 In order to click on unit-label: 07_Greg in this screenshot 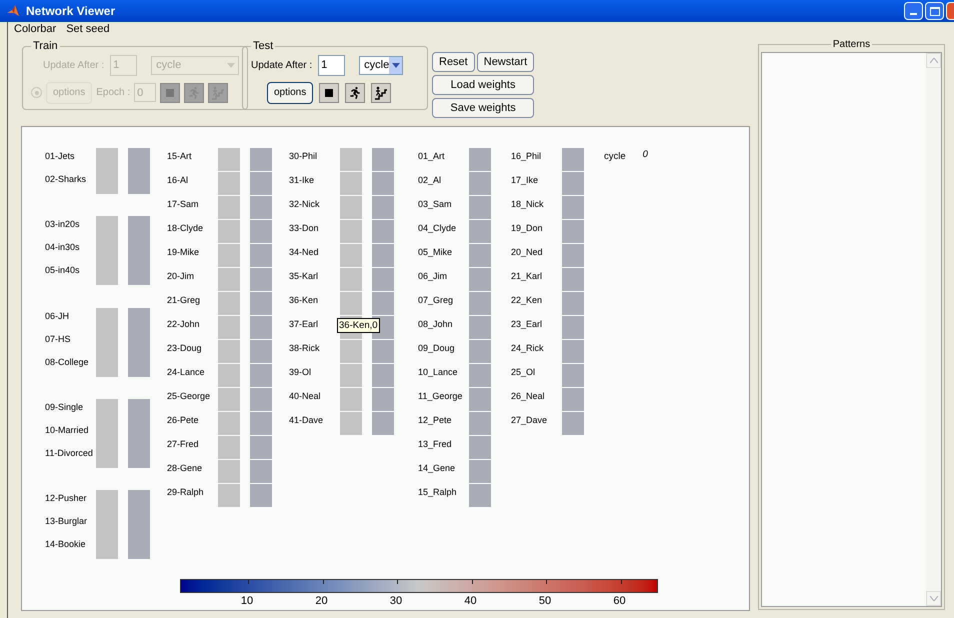, I will do `click(436, 300)`.